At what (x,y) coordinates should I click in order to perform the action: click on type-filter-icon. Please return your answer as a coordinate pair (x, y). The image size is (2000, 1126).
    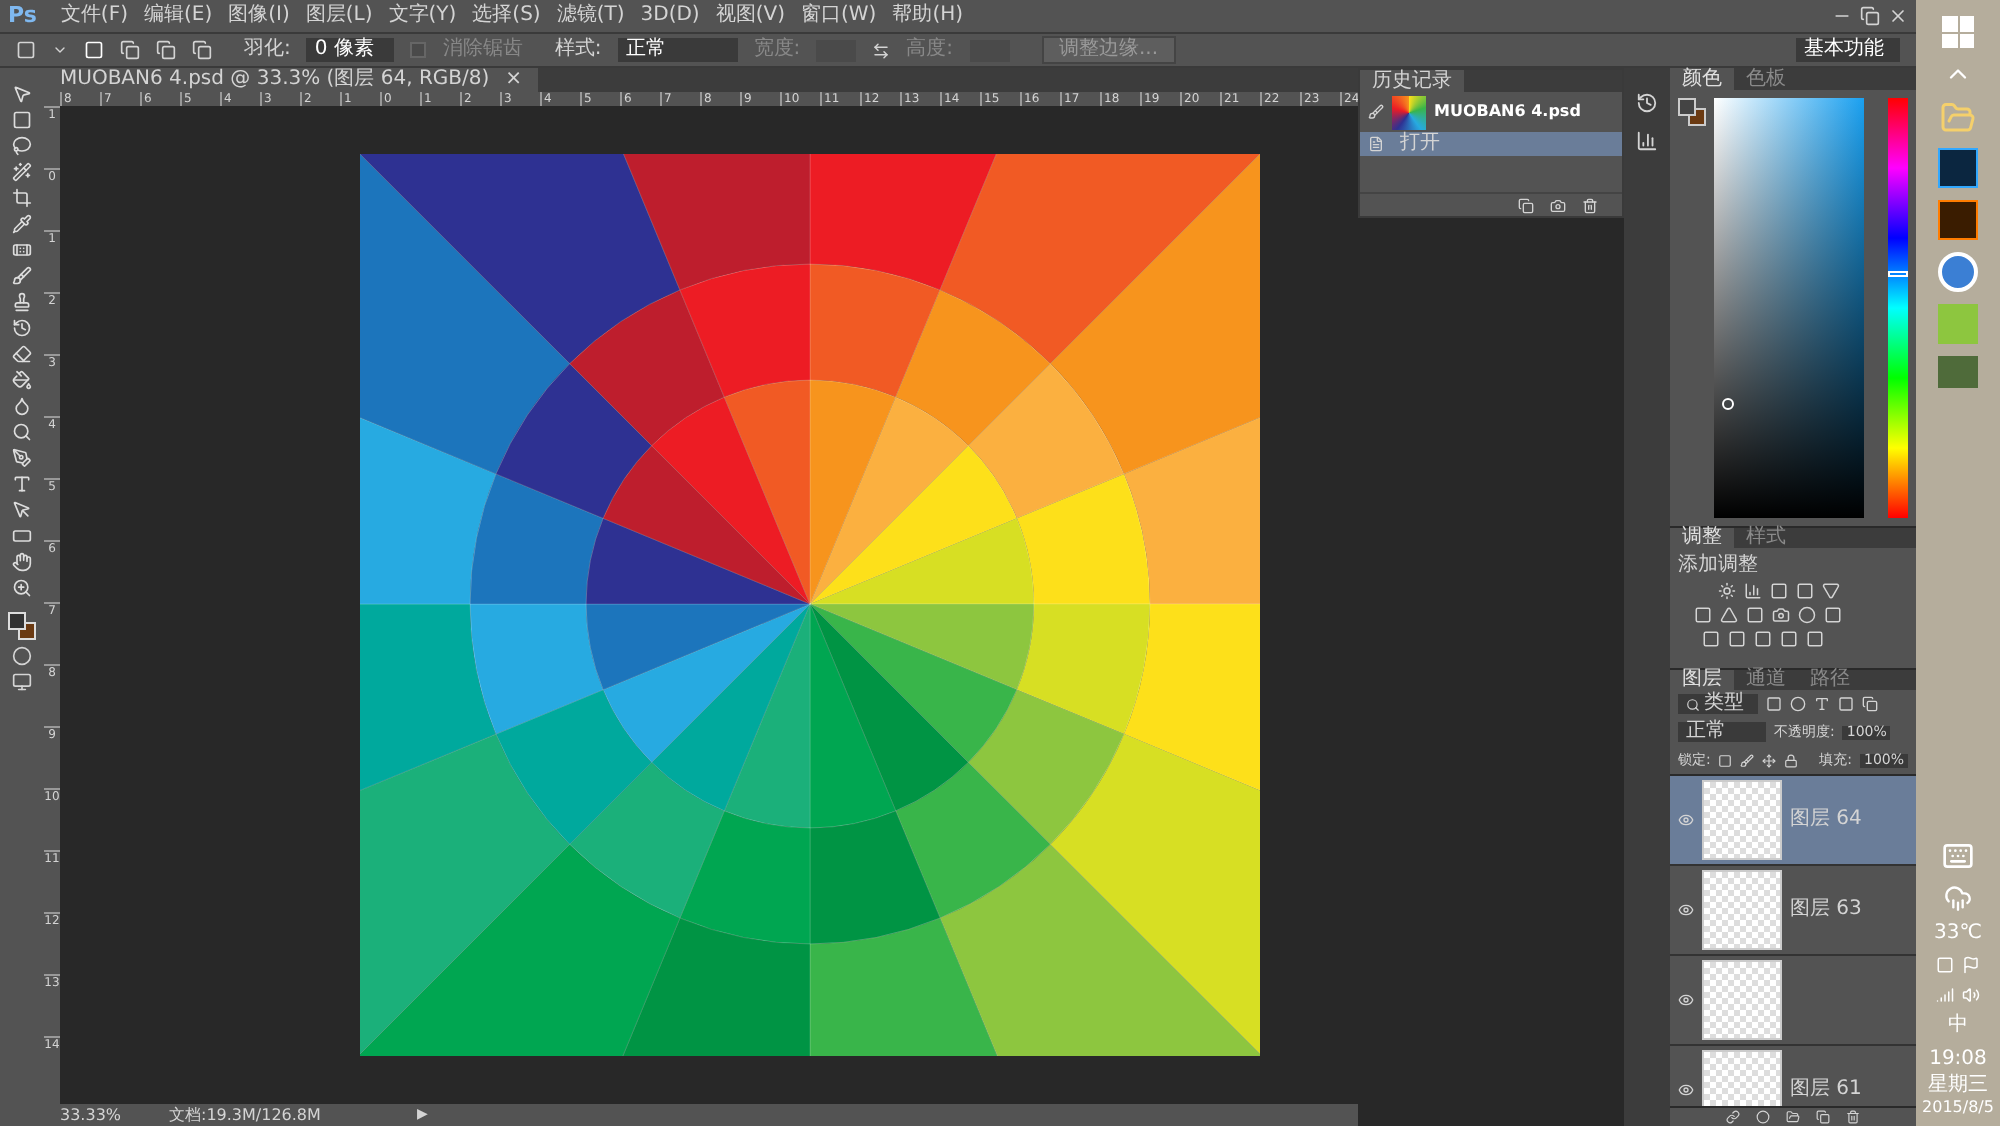
    Looking at the image, I should click on (1822, 704).